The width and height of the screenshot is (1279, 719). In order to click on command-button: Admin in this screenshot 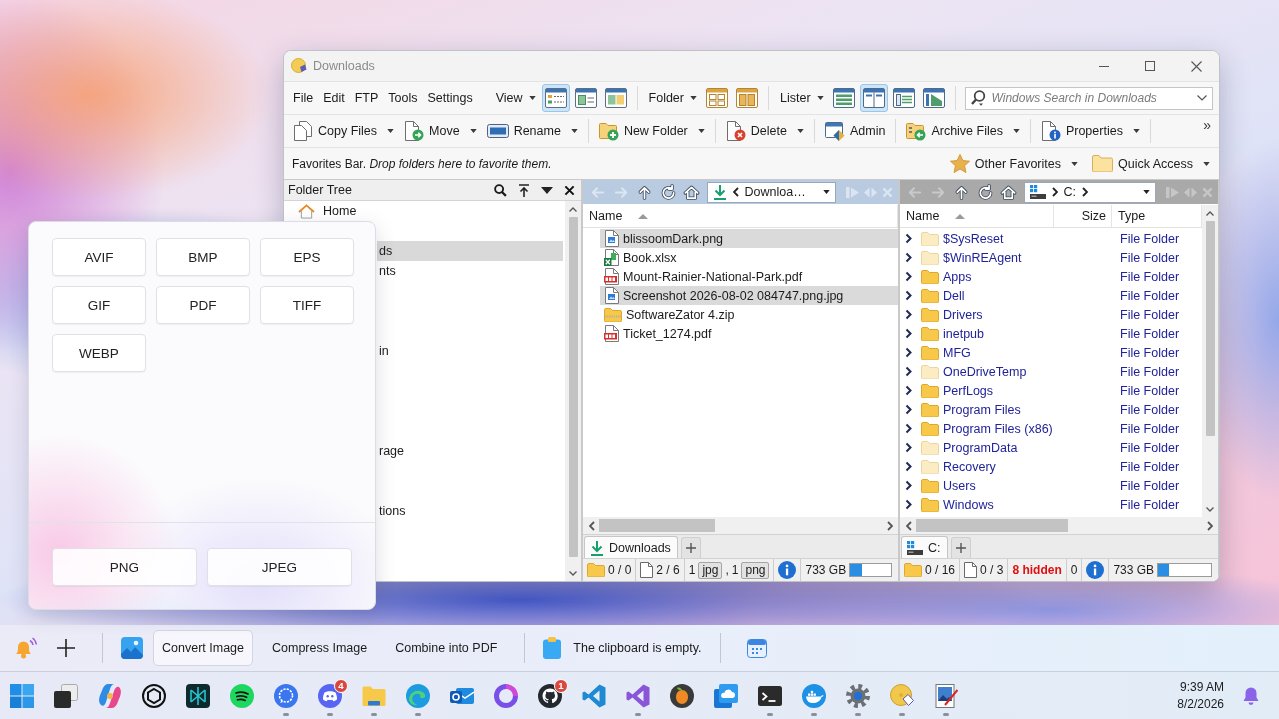, I will do `click(855, 131)`.